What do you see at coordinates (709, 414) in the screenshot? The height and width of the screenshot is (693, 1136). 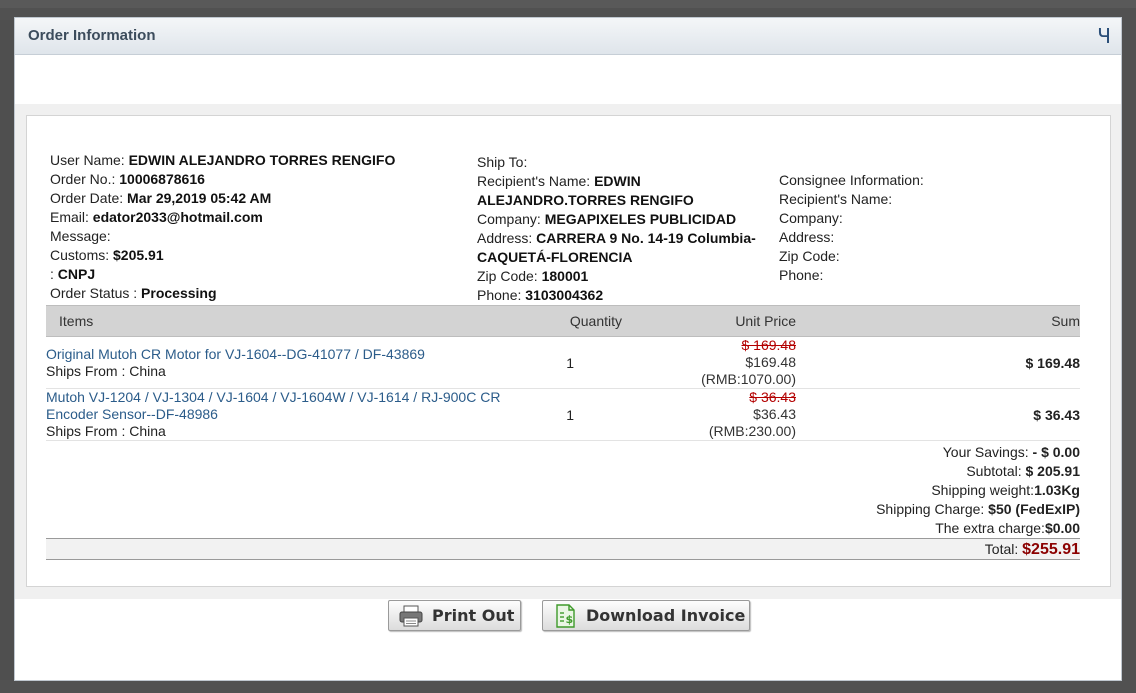 I see `item-unit-price: $ 36.43 $36.43 (RMB:230.00)` at bounding box center [709, 414].